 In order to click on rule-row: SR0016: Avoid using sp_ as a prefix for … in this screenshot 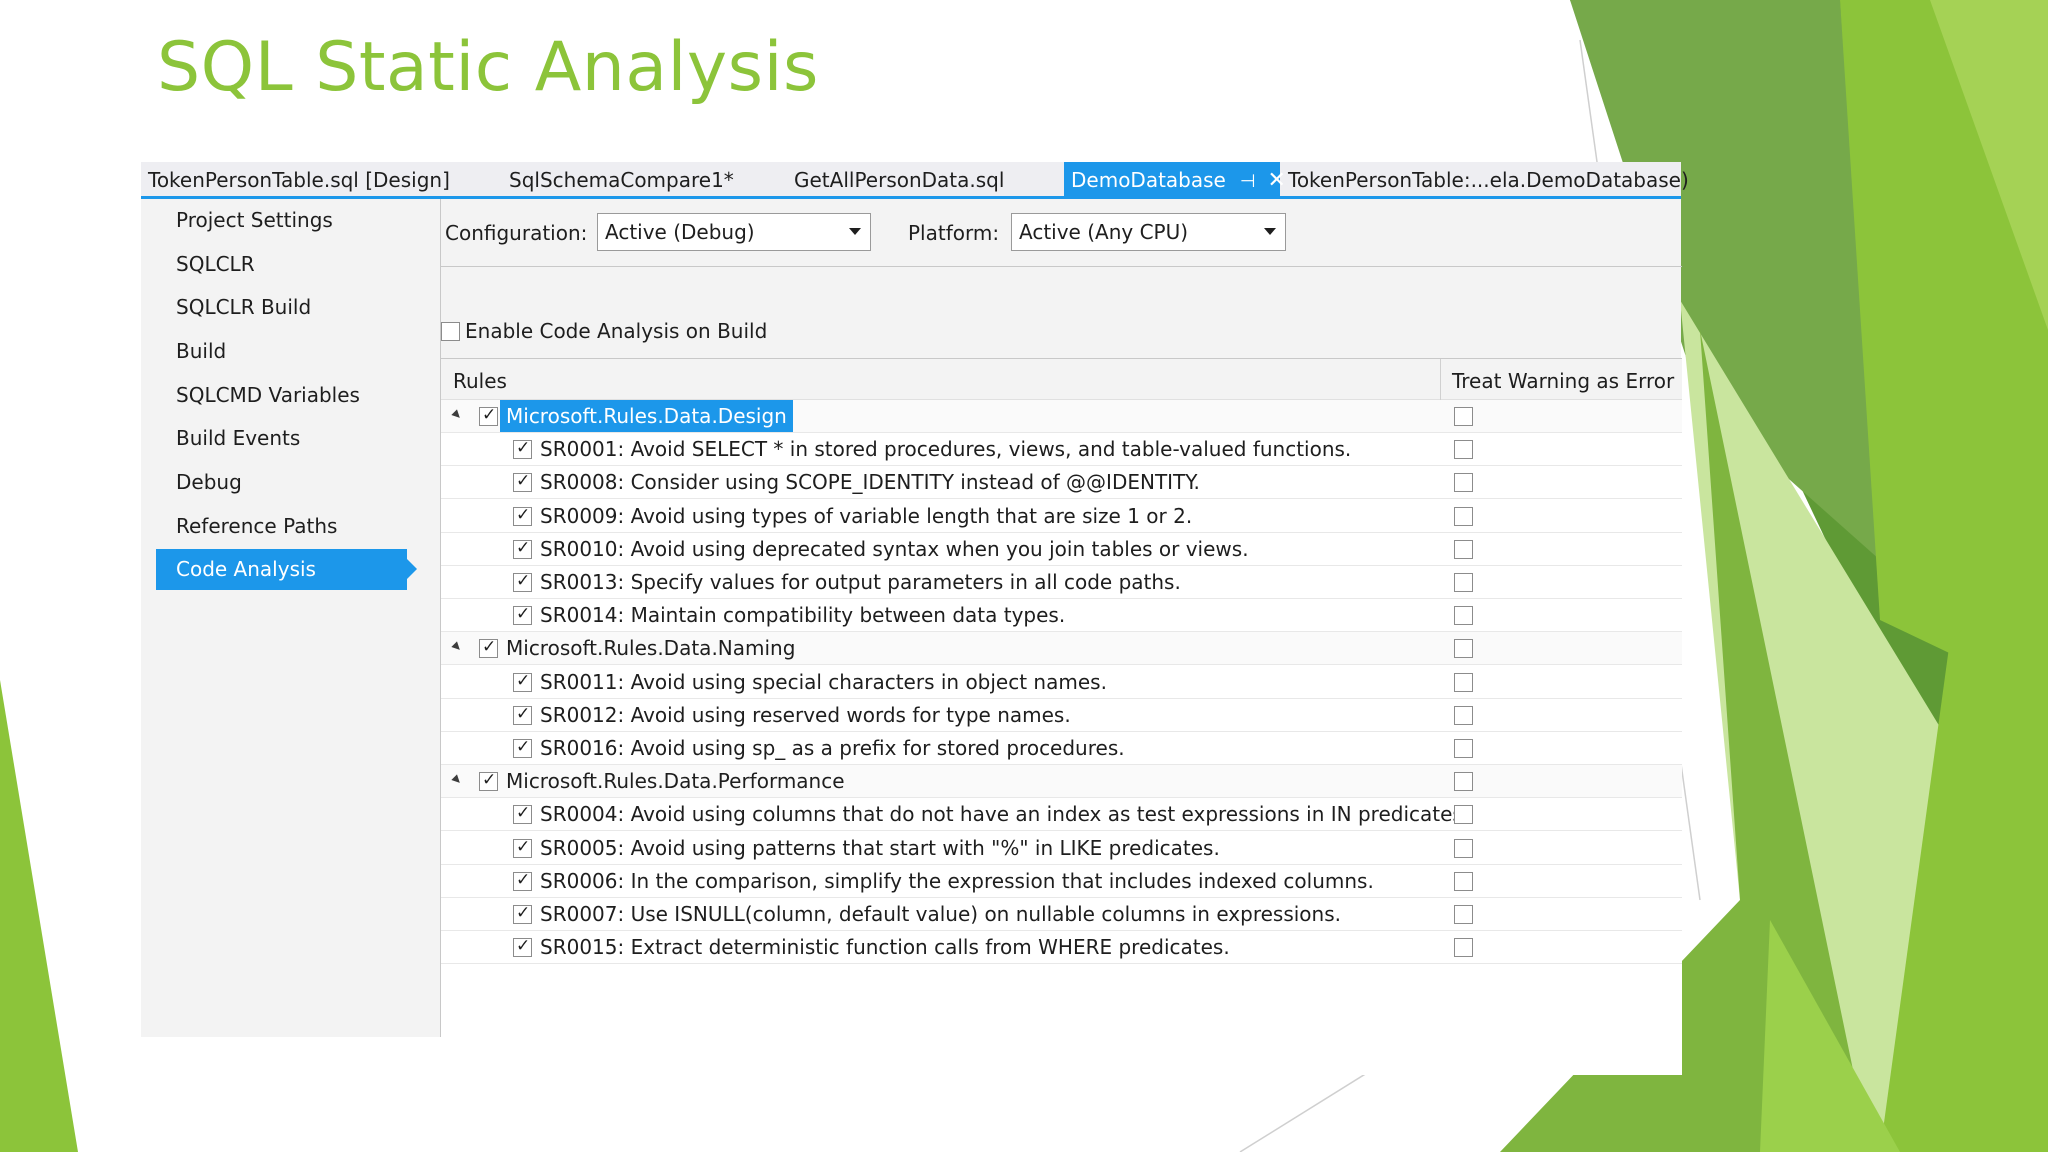, I will do `click(1061, 748)`.